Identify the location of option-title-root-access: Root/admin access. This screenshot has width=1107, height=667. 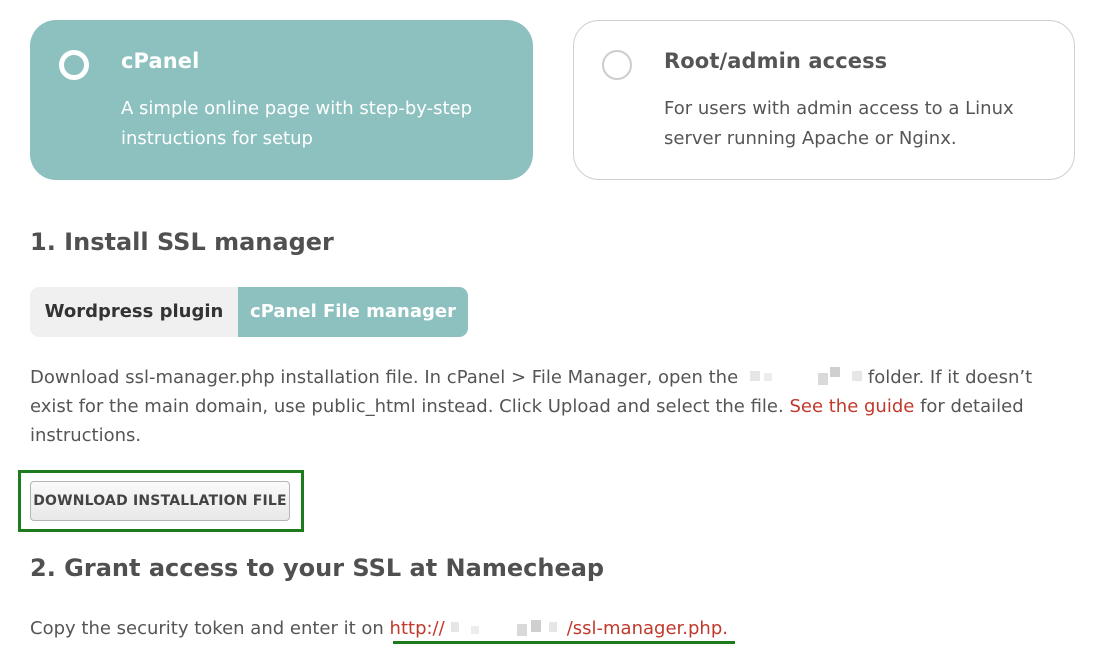
(776, 61).